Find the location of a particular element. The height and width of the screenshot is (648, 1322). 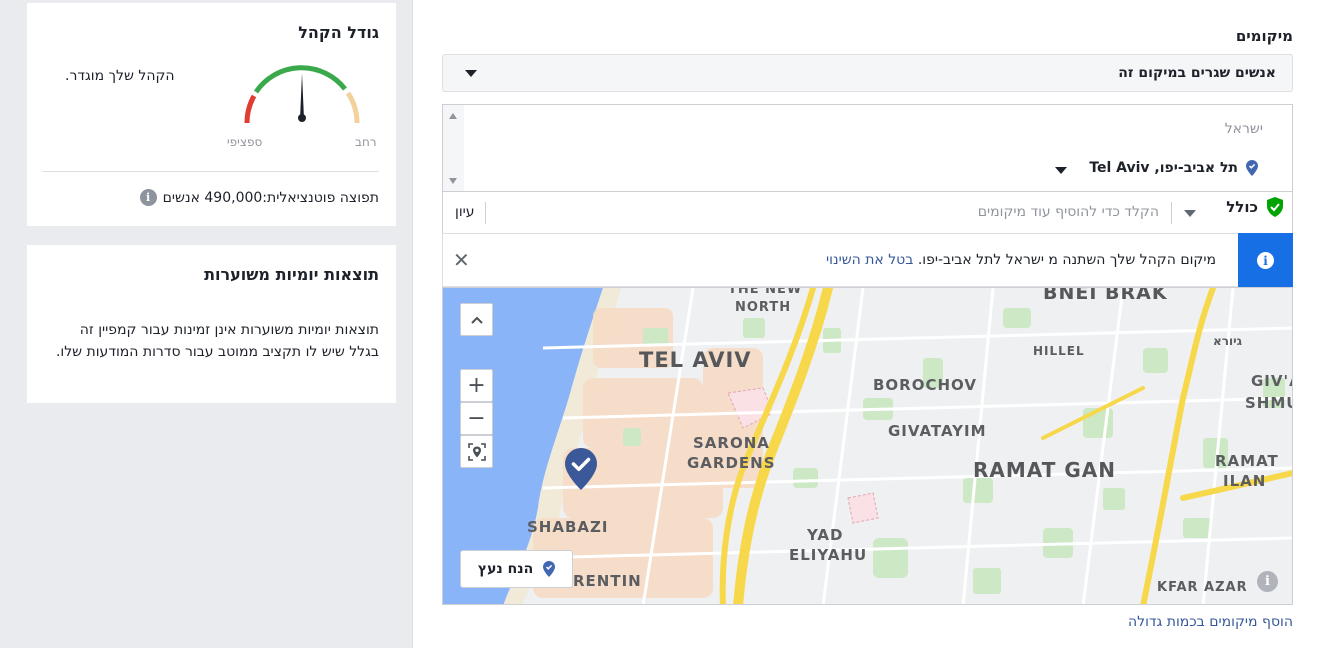

include-check-icon is located at coordinates (1275, 207).